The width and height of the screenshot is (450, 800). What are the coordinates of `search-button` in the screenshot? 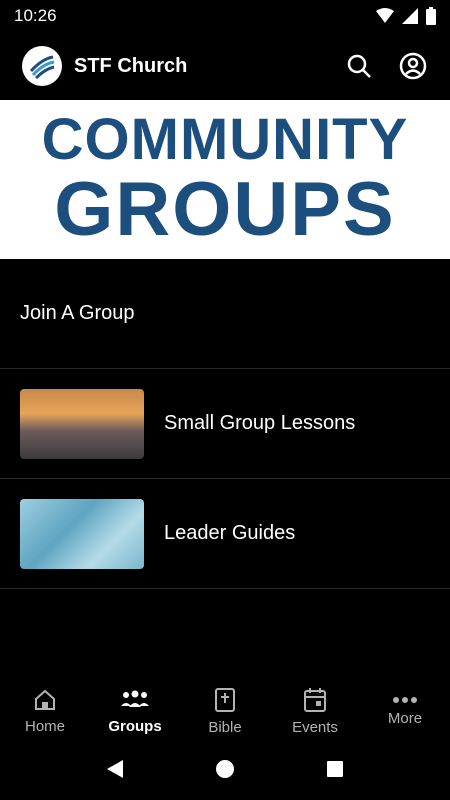 It's located at (359, 66).